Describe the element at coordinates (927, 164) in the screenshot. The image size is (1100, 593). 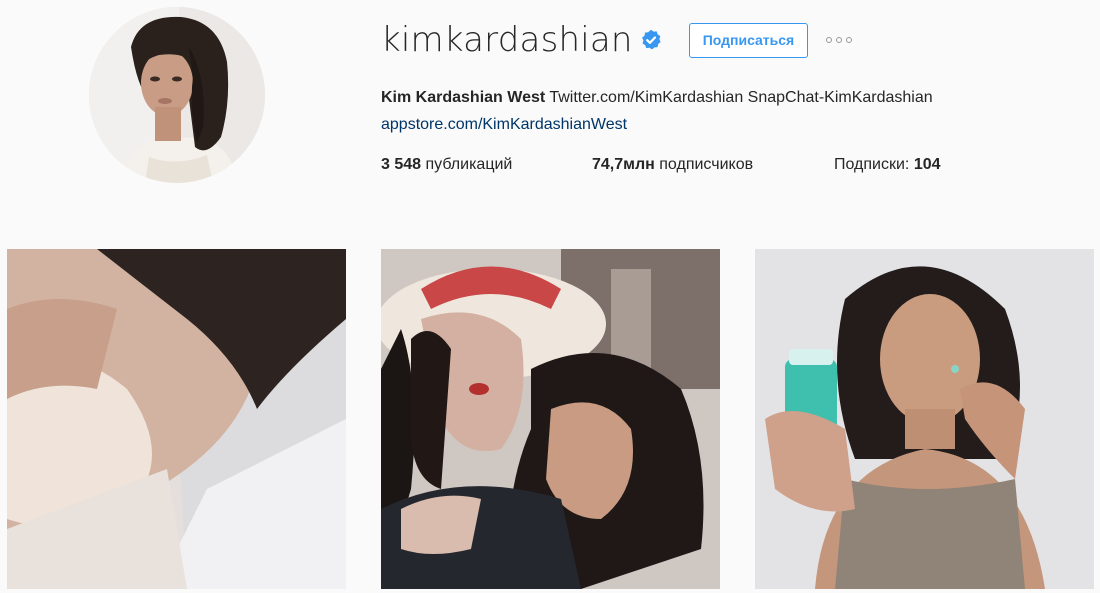
I see `following-count: 104` at that location.